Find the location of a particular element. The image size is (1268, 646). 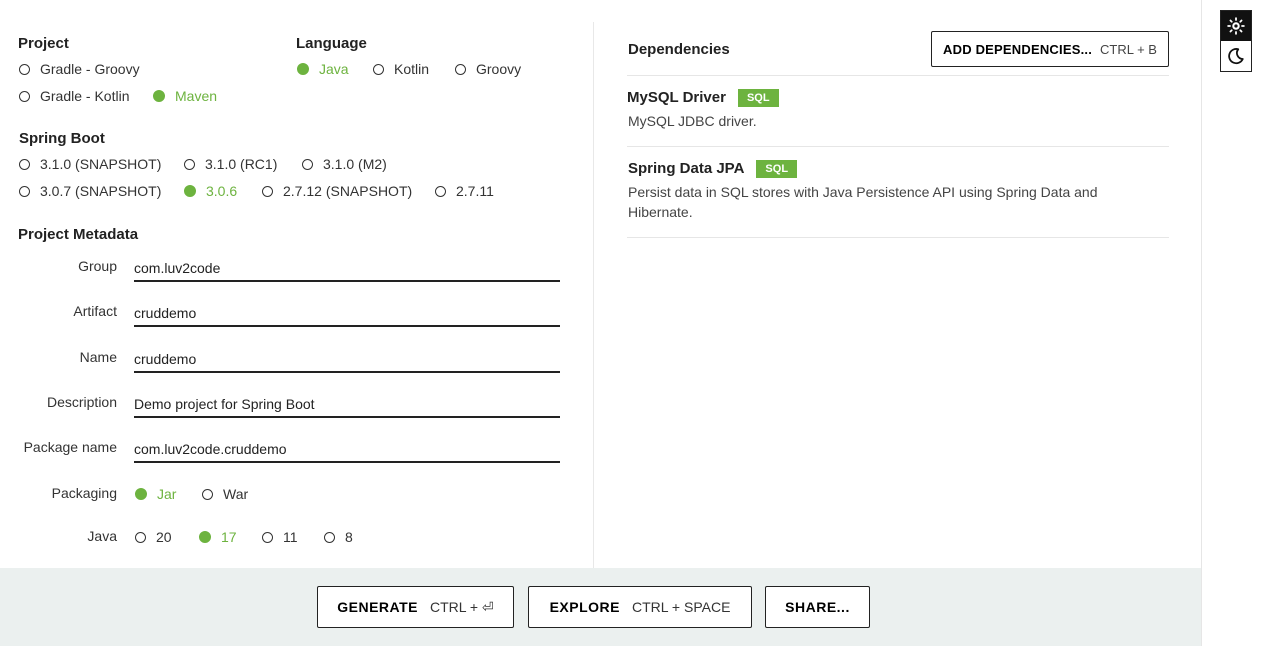

project-gradle-groovy-radio: Gradle - Groovy is located at coordinates (79, 69).